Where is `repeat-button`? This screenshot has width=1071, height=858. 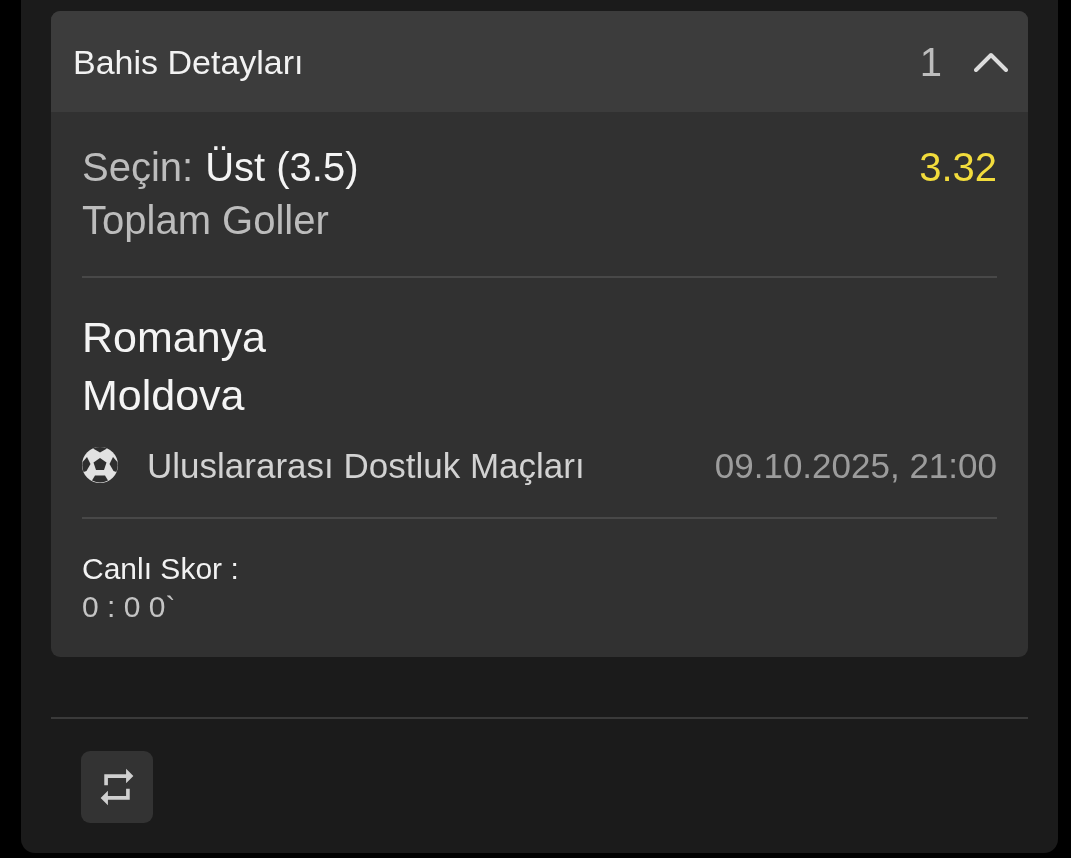
repeat-button is located at coordinates (117, 787).